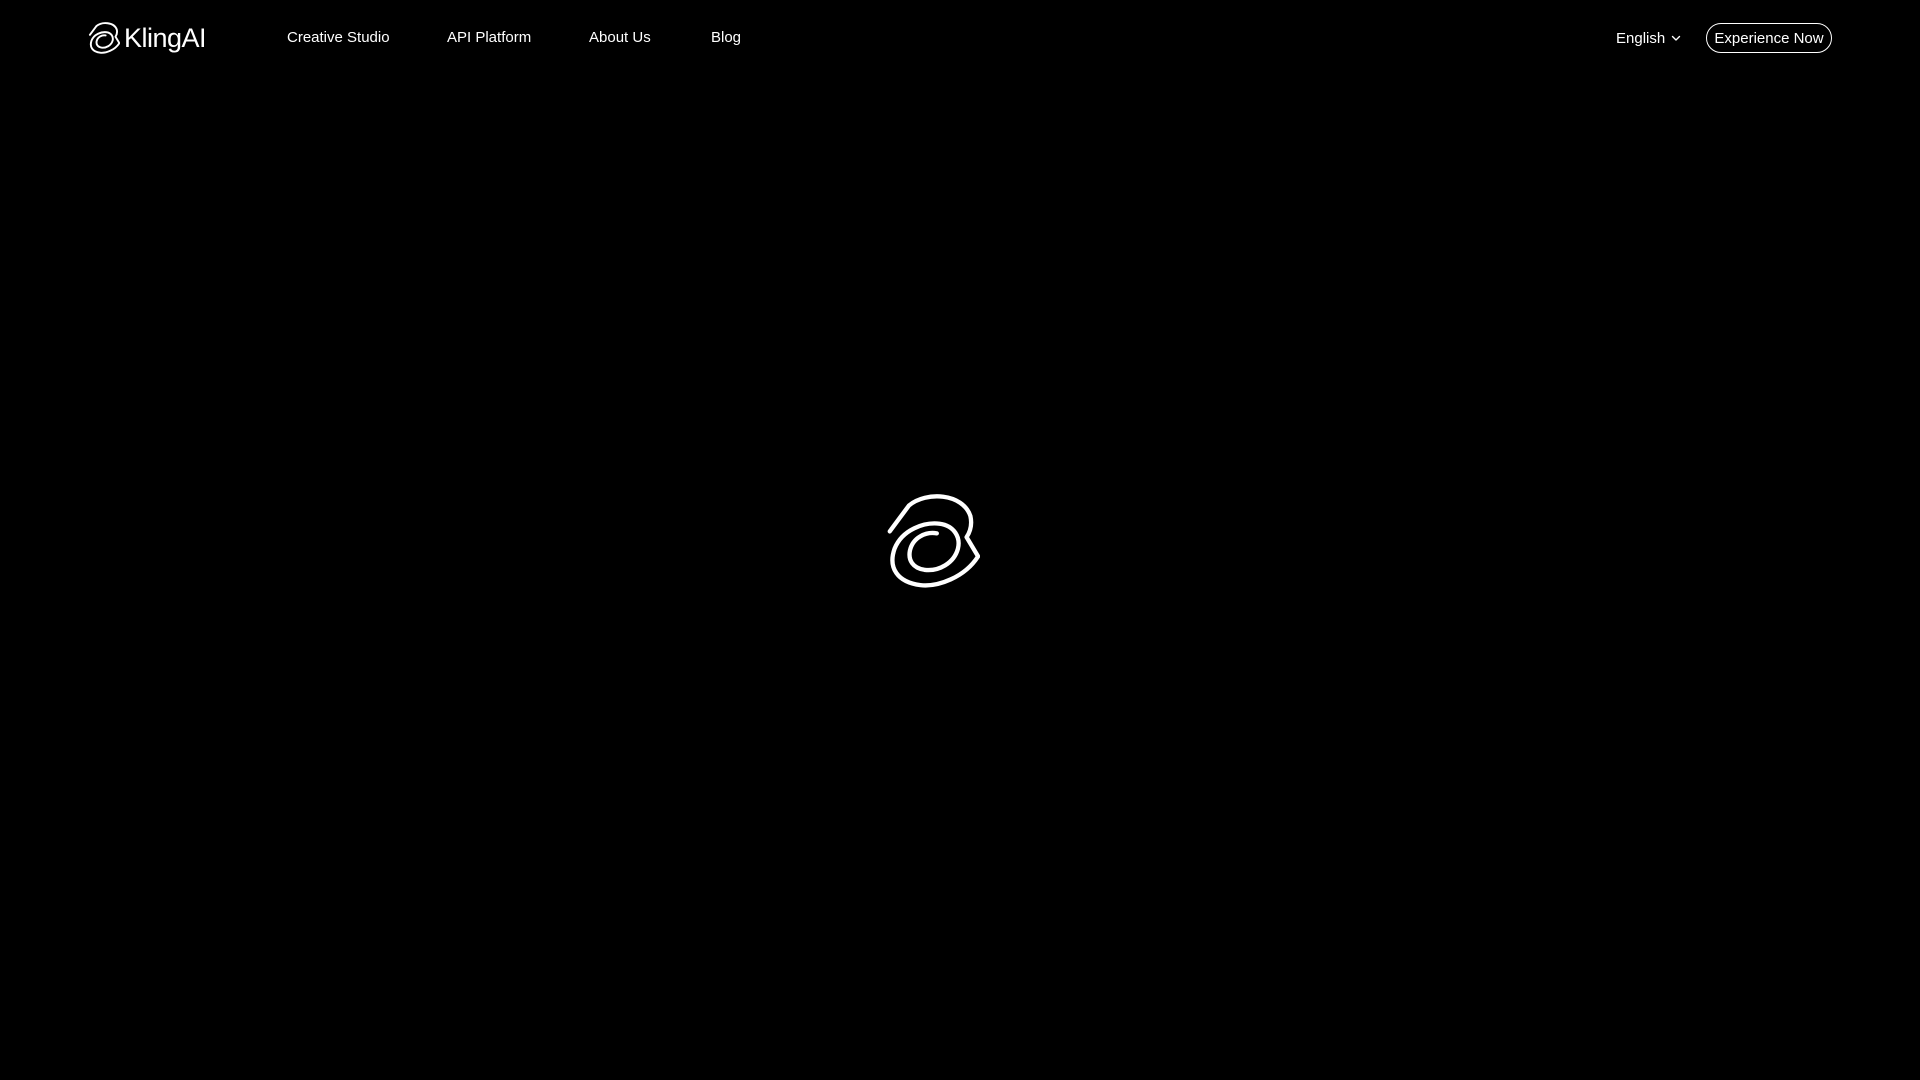 The image size is (1920, 1080). Describe the element at coordinates (338, 38) in the screenshot. I see `nav-link-creative-studio: Creative Studio` at that location.